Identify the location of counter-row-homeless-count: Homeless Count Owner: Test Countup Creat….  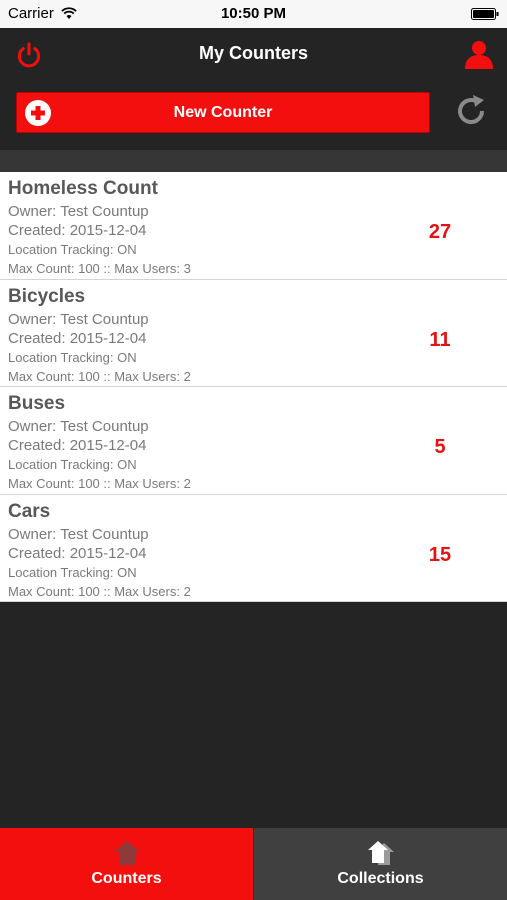
(253, 226).